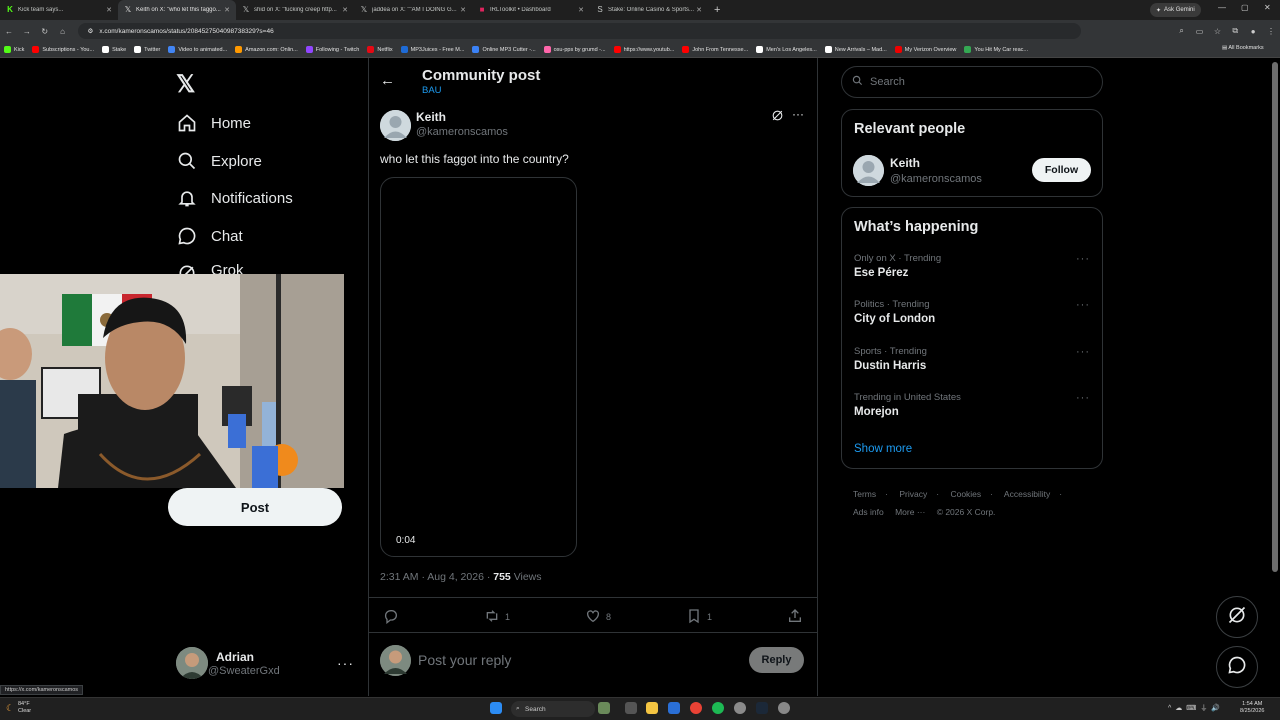 The width and height of the screenshot is (1280, 720). I want to click on bookmark-item: Netflix, so click(380, 49).